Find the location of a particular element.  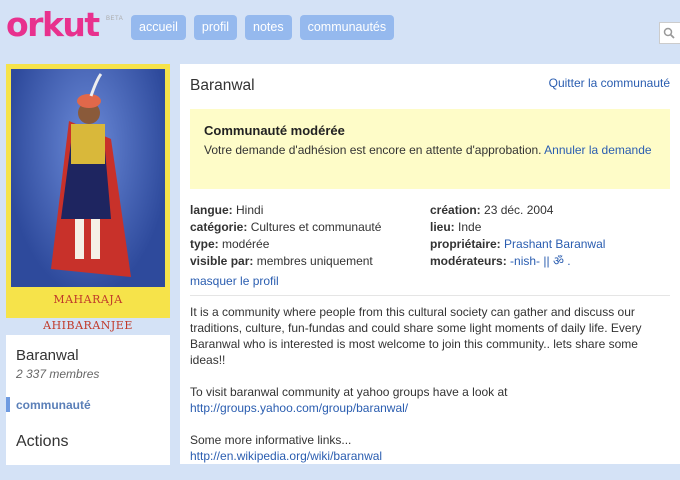

photo-caption: MAHARAJA AHIBARANJEE is located at coordinates (88, 312).